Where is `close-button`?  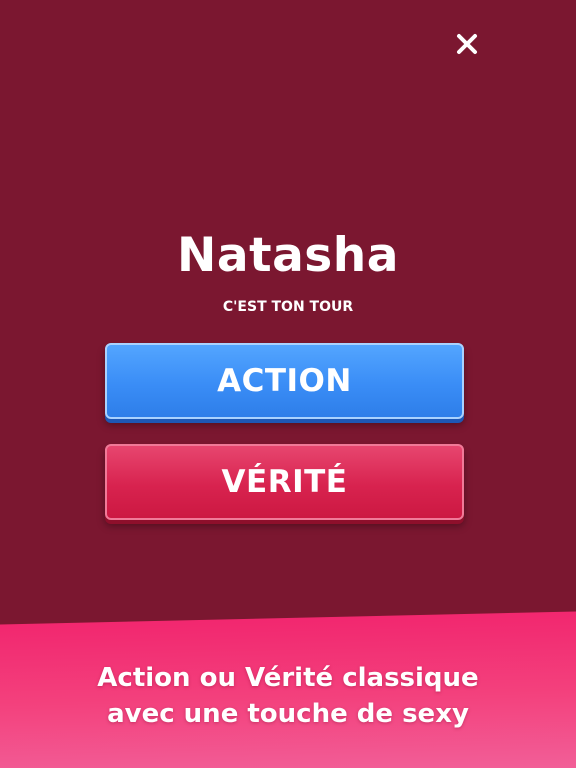 close-button is located at coordinates (467, 44).